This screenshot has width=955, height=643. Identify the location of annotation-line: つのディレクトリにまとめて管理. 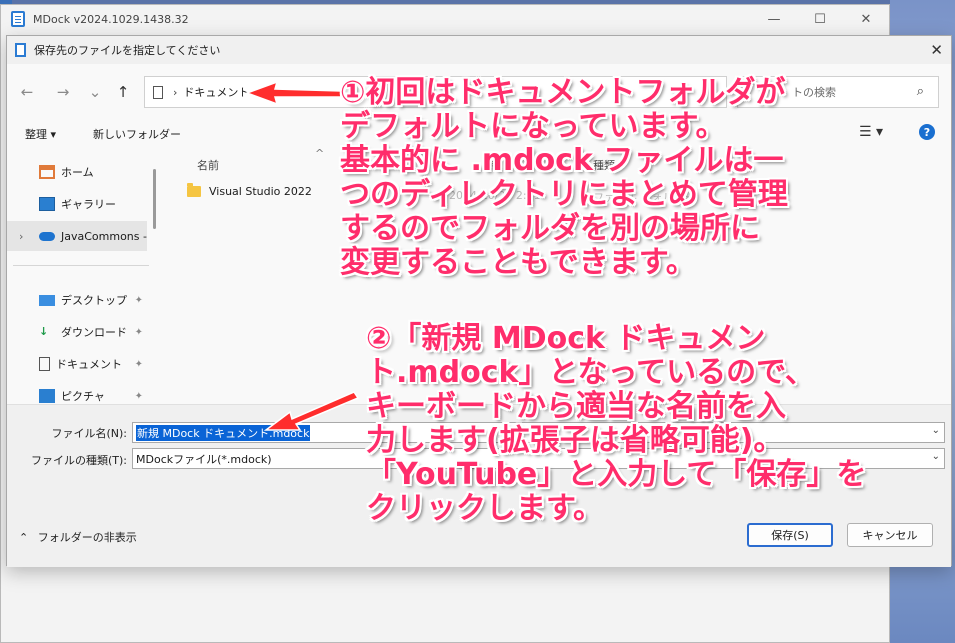
(564, 194).